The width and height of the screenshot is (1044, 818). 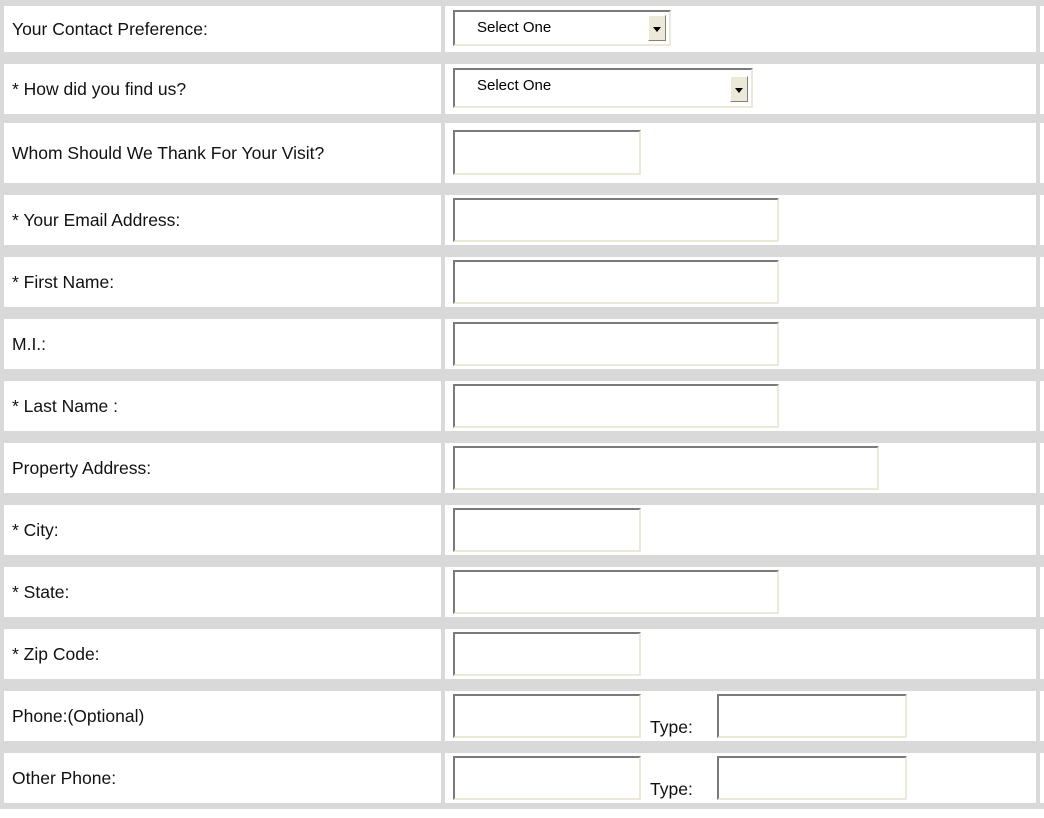 I want to click on contact-preference-control-cell: Select One, so click(x=742, y=29).